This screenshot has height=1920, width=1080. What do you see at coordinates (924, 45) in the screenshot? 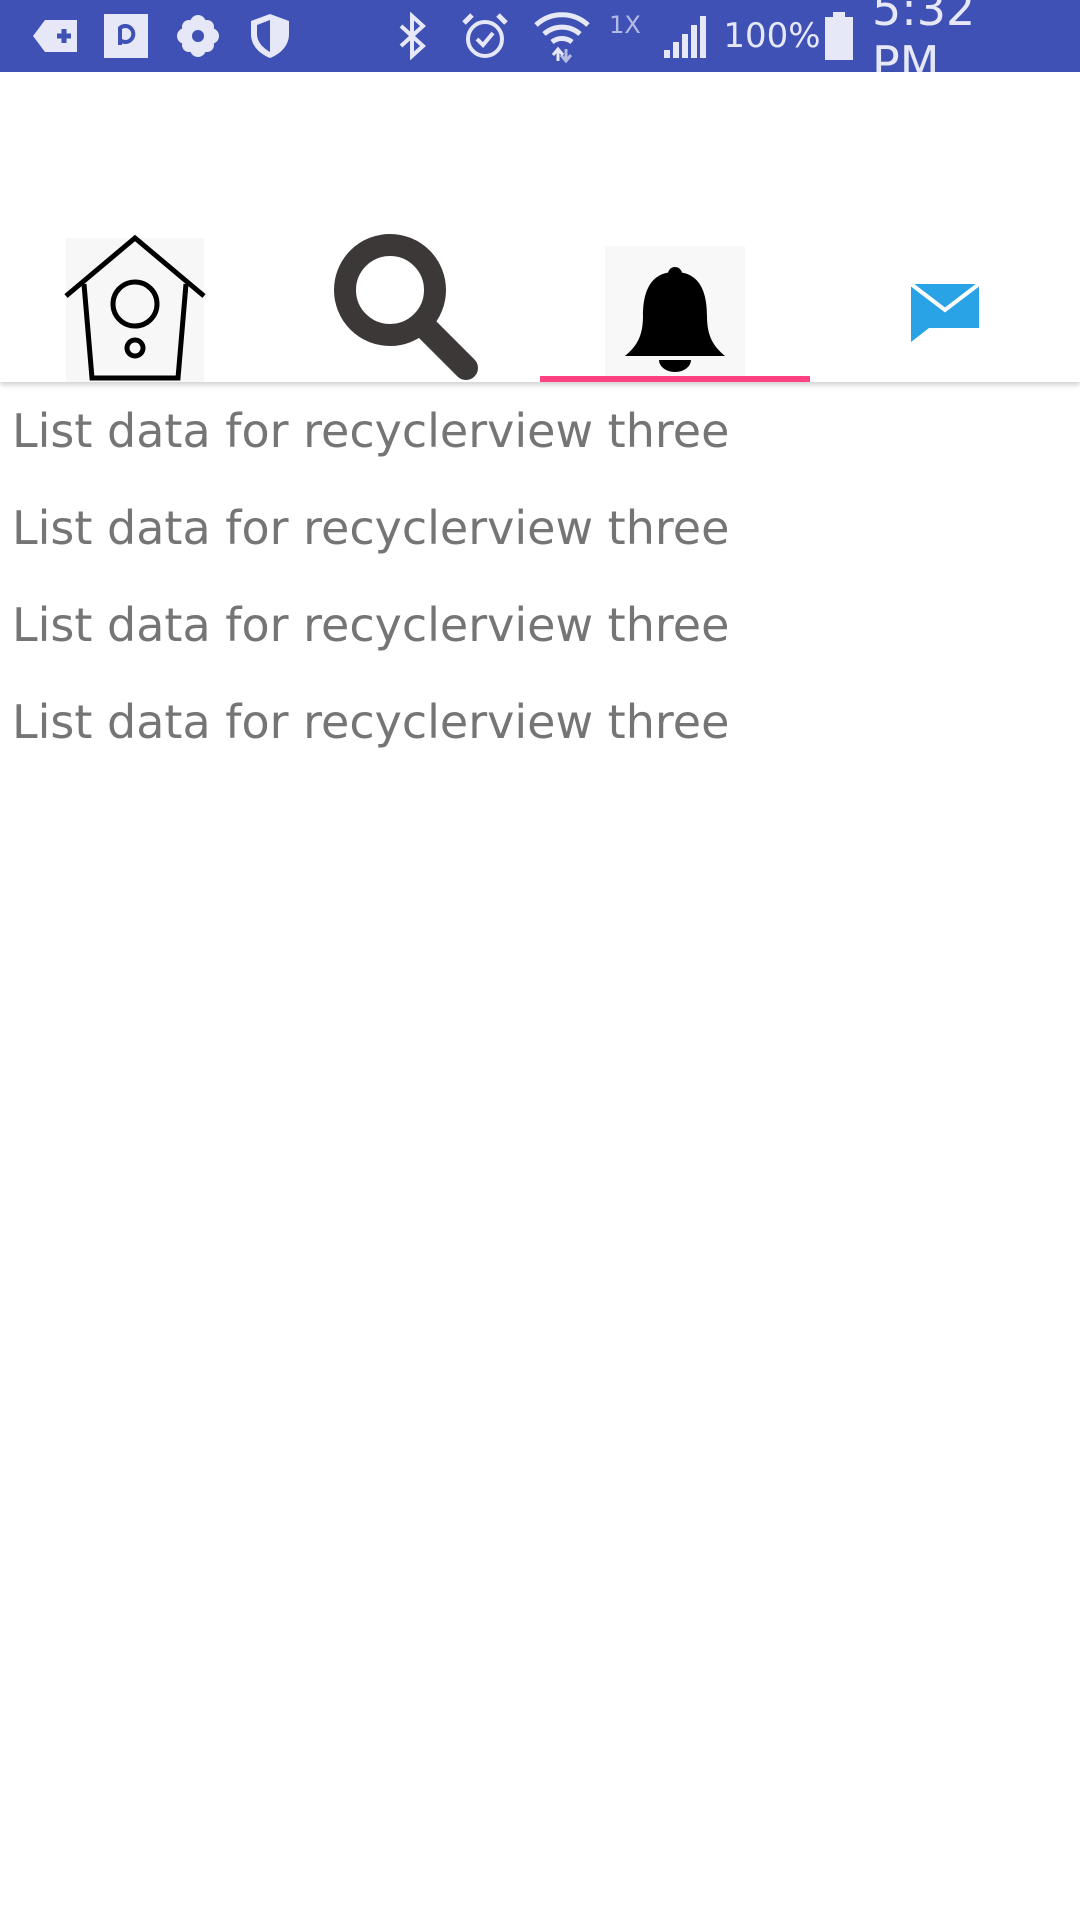
I see `clock-time: 5:32 PM` at bounding box center [924, 45].